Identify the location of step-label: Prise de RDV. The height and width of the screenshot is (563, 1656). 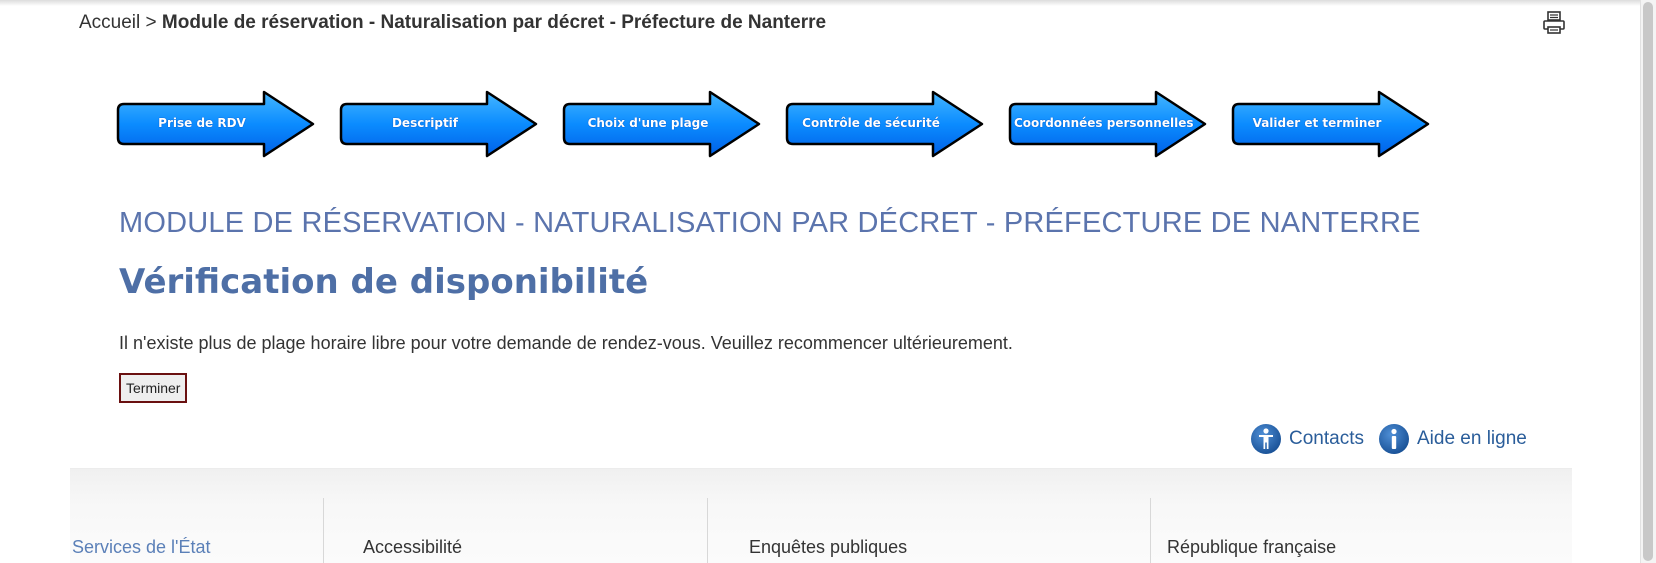
(202, 123).